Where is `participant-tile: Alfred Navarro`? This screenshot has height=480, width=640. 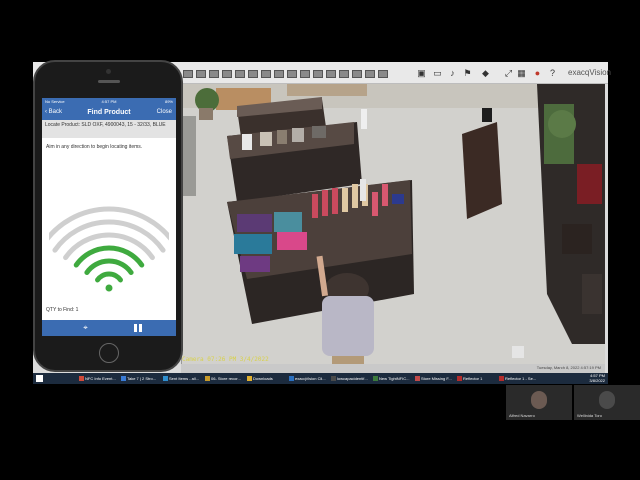
participant-tile: Alfred Navarro is located at coordinates (539, 402).